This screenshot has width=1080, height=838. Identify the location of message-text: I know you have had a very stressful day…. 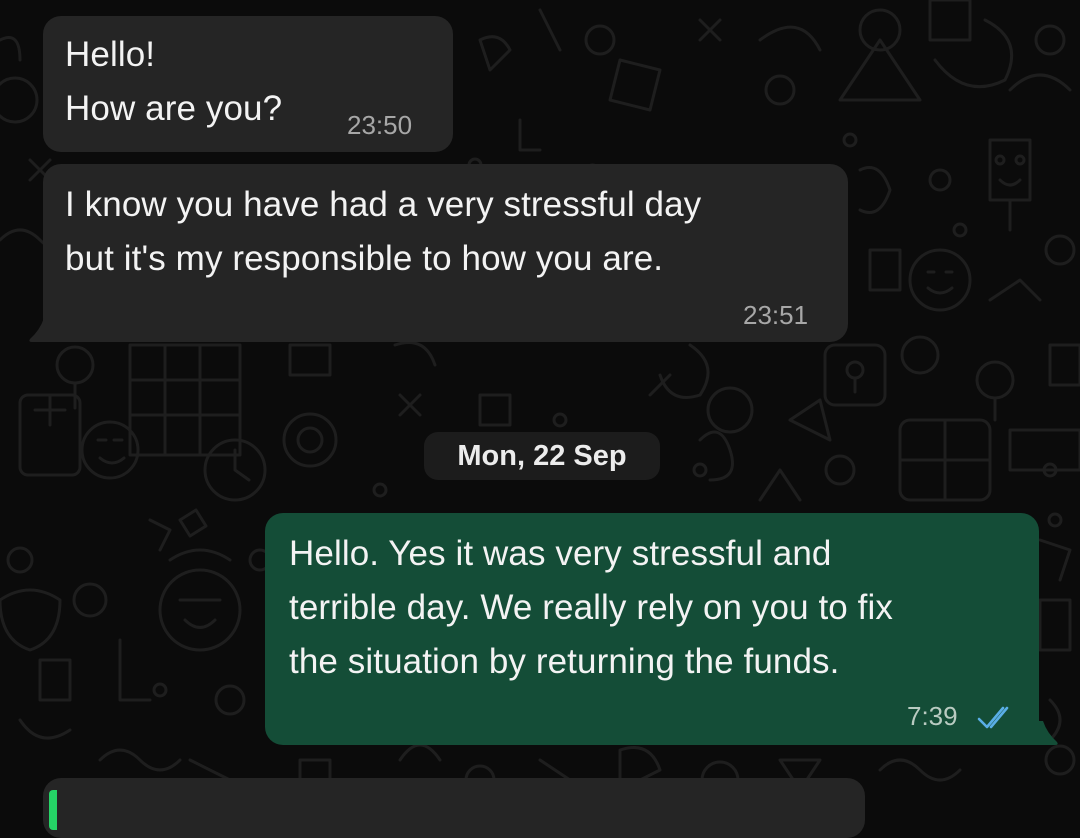
(383, 231).